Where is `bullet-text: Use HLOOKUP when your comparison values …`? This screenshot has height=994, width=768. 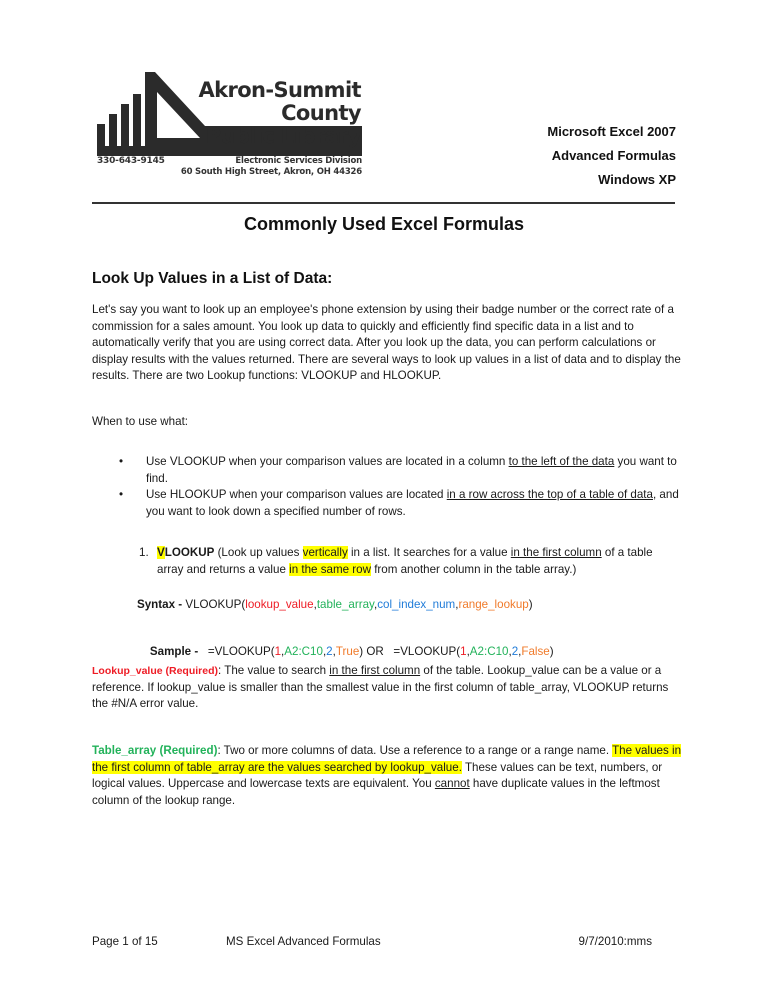
bullet-text: Use HLOOKUP when your comparison values … is located at coordinates (296, 494).